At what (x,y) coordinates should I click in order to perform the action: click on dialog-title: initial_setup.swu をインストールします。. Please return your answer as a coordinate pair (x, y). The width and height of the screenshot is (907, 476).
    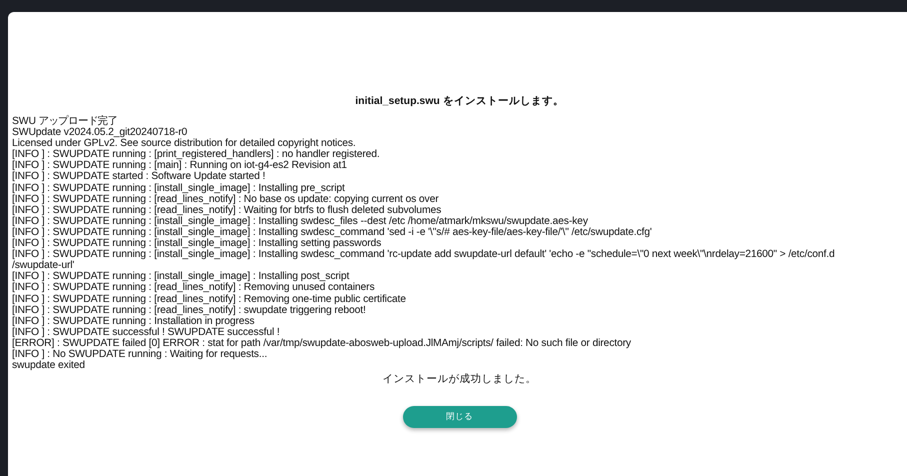
    Looking at the image, I should click on (459, 101).